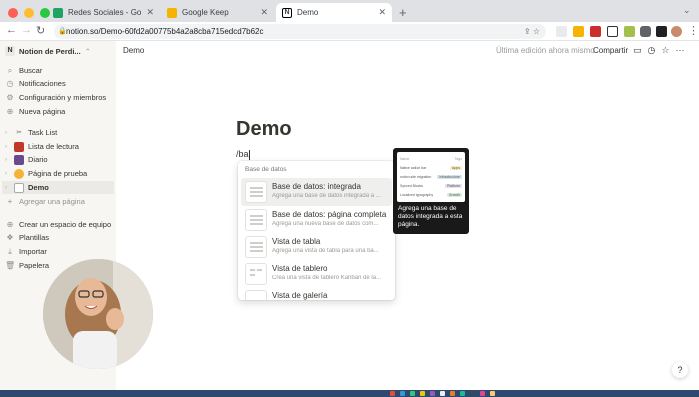  What do you see at coordinates (103, 12) in the screenshot?
I see `tab-google-drive: Redes Sociales - Google Drive ✕` at bounding box center [103, 12].